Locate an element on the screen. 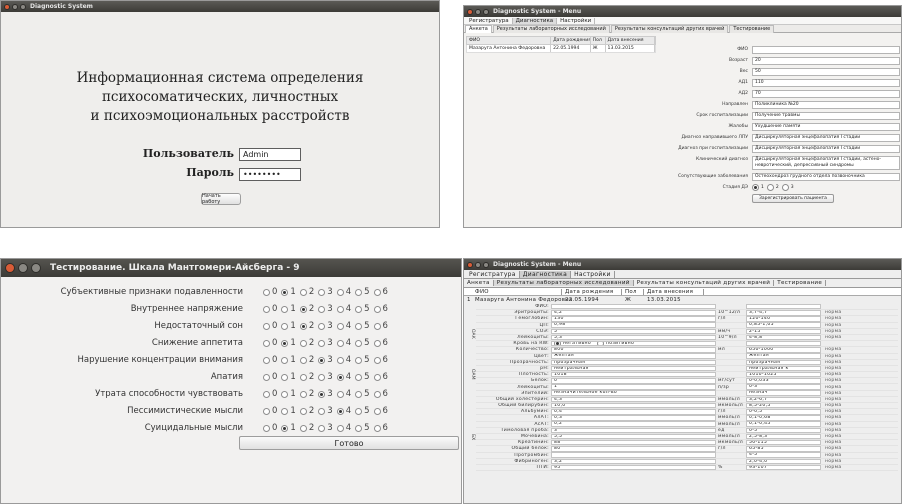  lab-value-field: 88 is located at coordinates (633, 442).